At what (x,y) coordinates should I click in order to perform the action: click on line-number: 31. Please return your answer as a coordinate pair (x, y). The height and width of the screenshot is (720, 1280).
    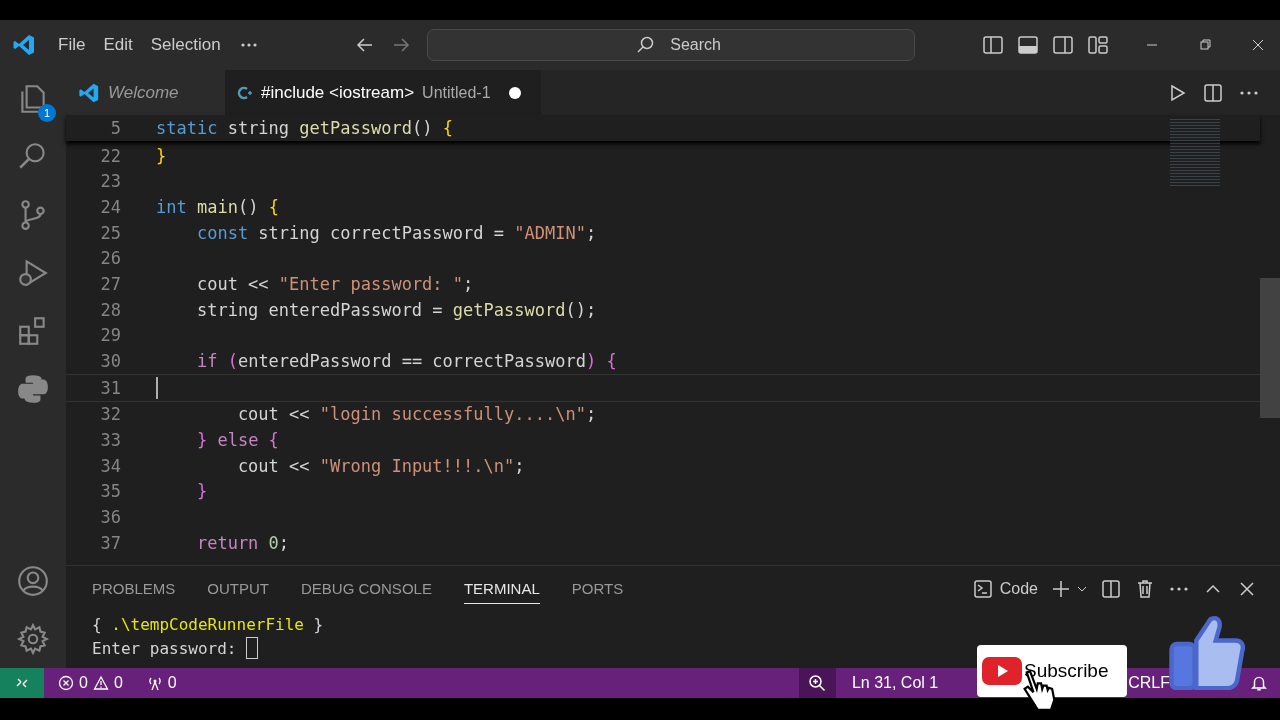
    Looking at the image, I should click on (110, 387).